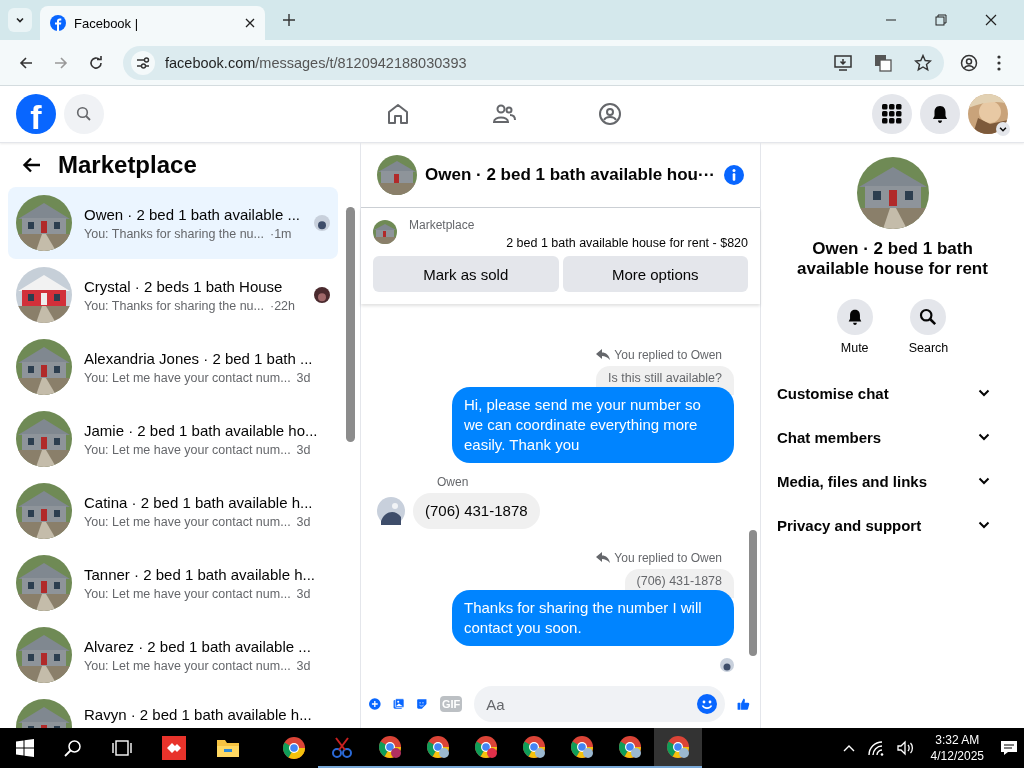 The width and height of the screenshot is (1024, 768). I want to click on section-header: Chat members, so click(896, 437).